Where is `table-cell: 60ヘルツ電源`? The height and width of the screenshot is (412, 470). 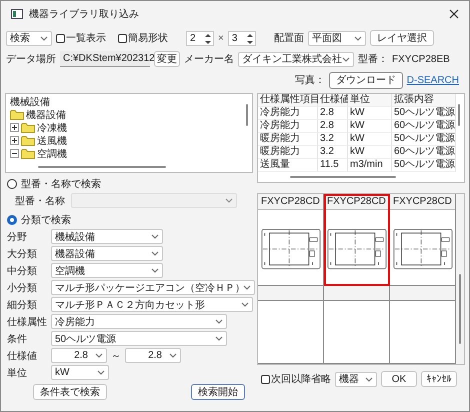
table-cell: 60ヘルツ電源 is located at coordinates (424, 152).